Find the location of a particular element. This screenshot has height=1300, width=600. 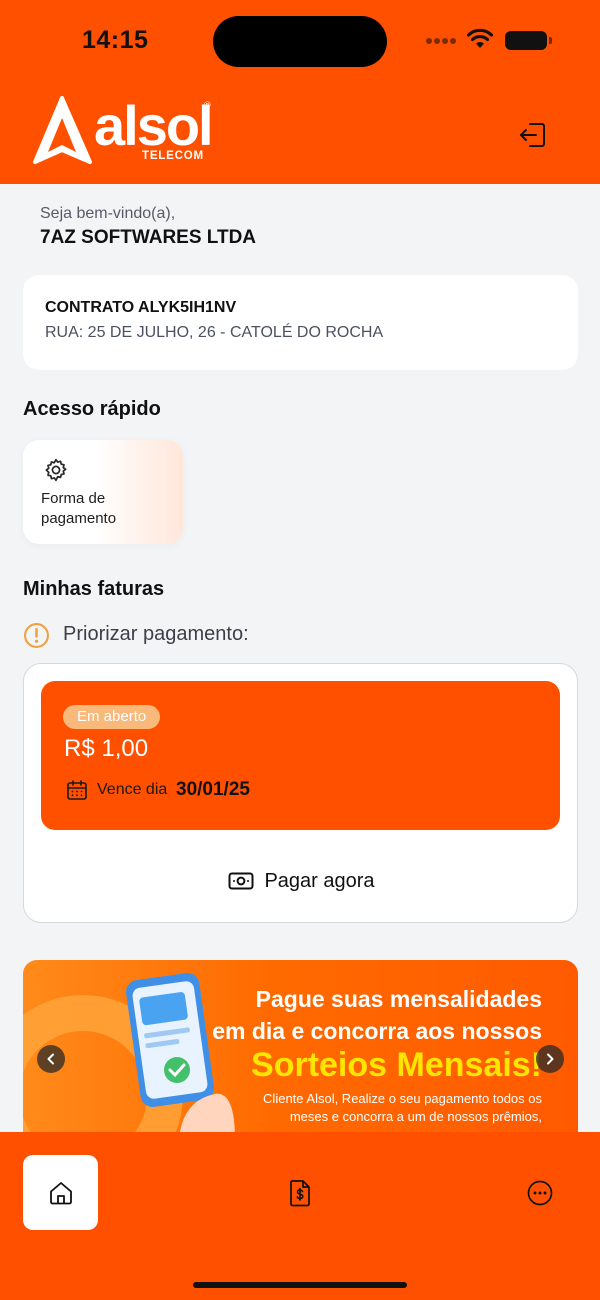

nav-home-button is located at coordinates (60, 1192).